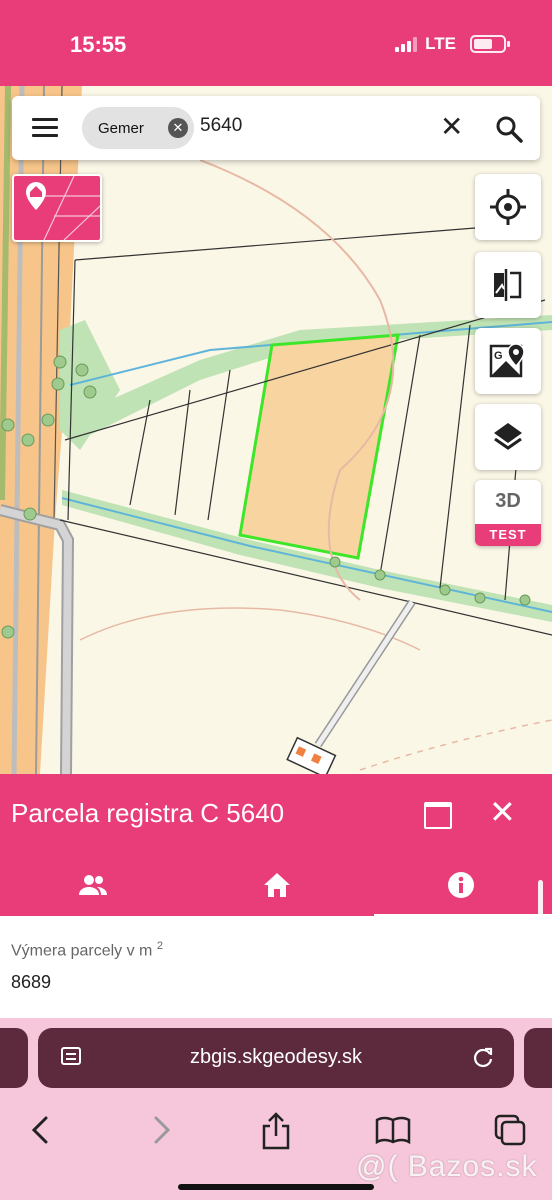  Describe the element at coordinates (41, 1130) in the screenshot. I see `back-icon` at that location.